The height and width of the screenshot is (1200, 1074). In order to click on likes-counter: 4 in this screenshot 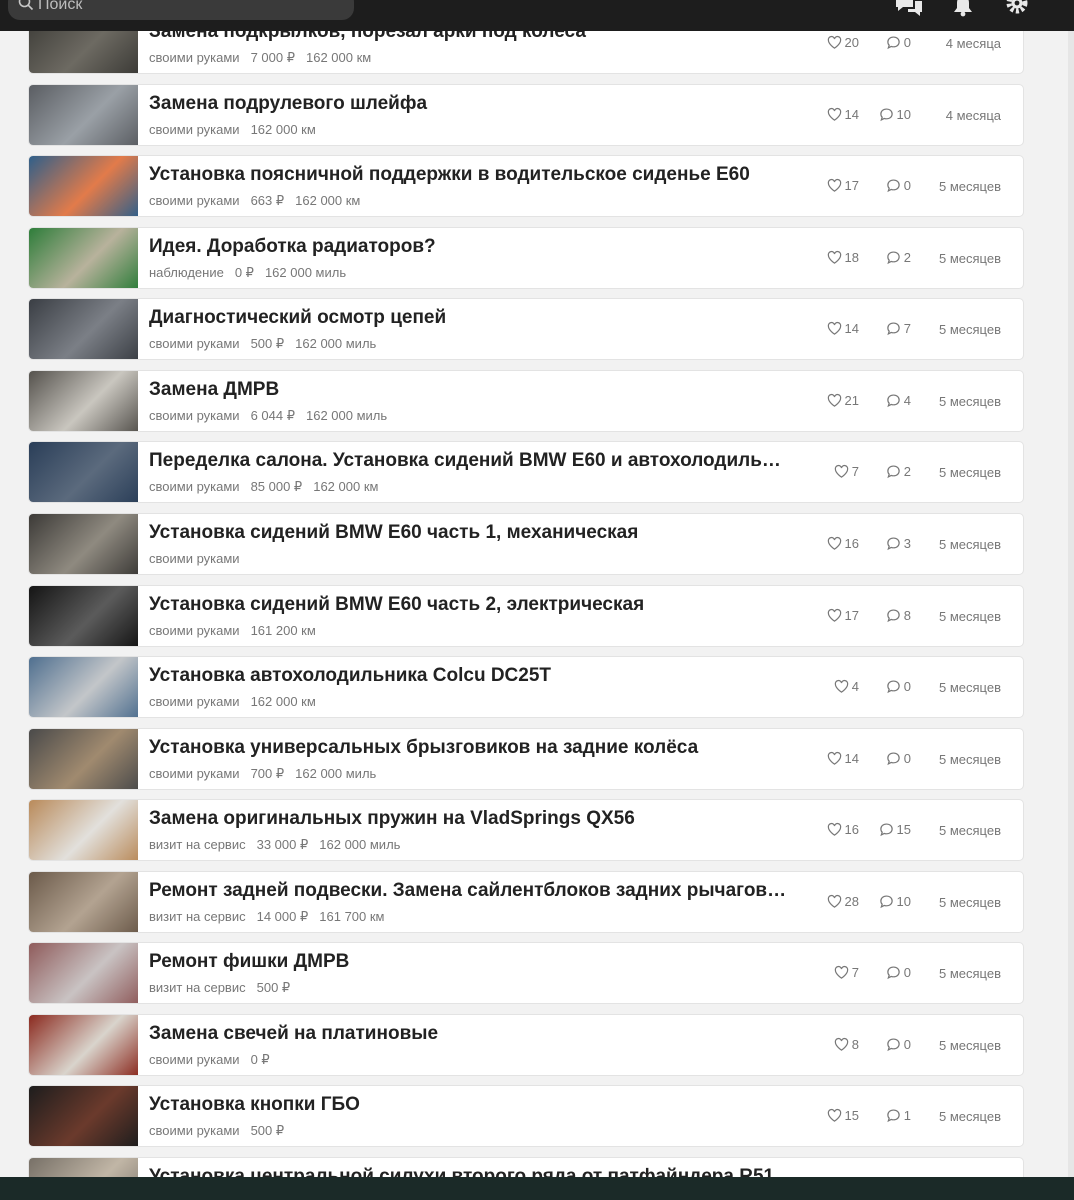, I will do `click(846, 686)`.